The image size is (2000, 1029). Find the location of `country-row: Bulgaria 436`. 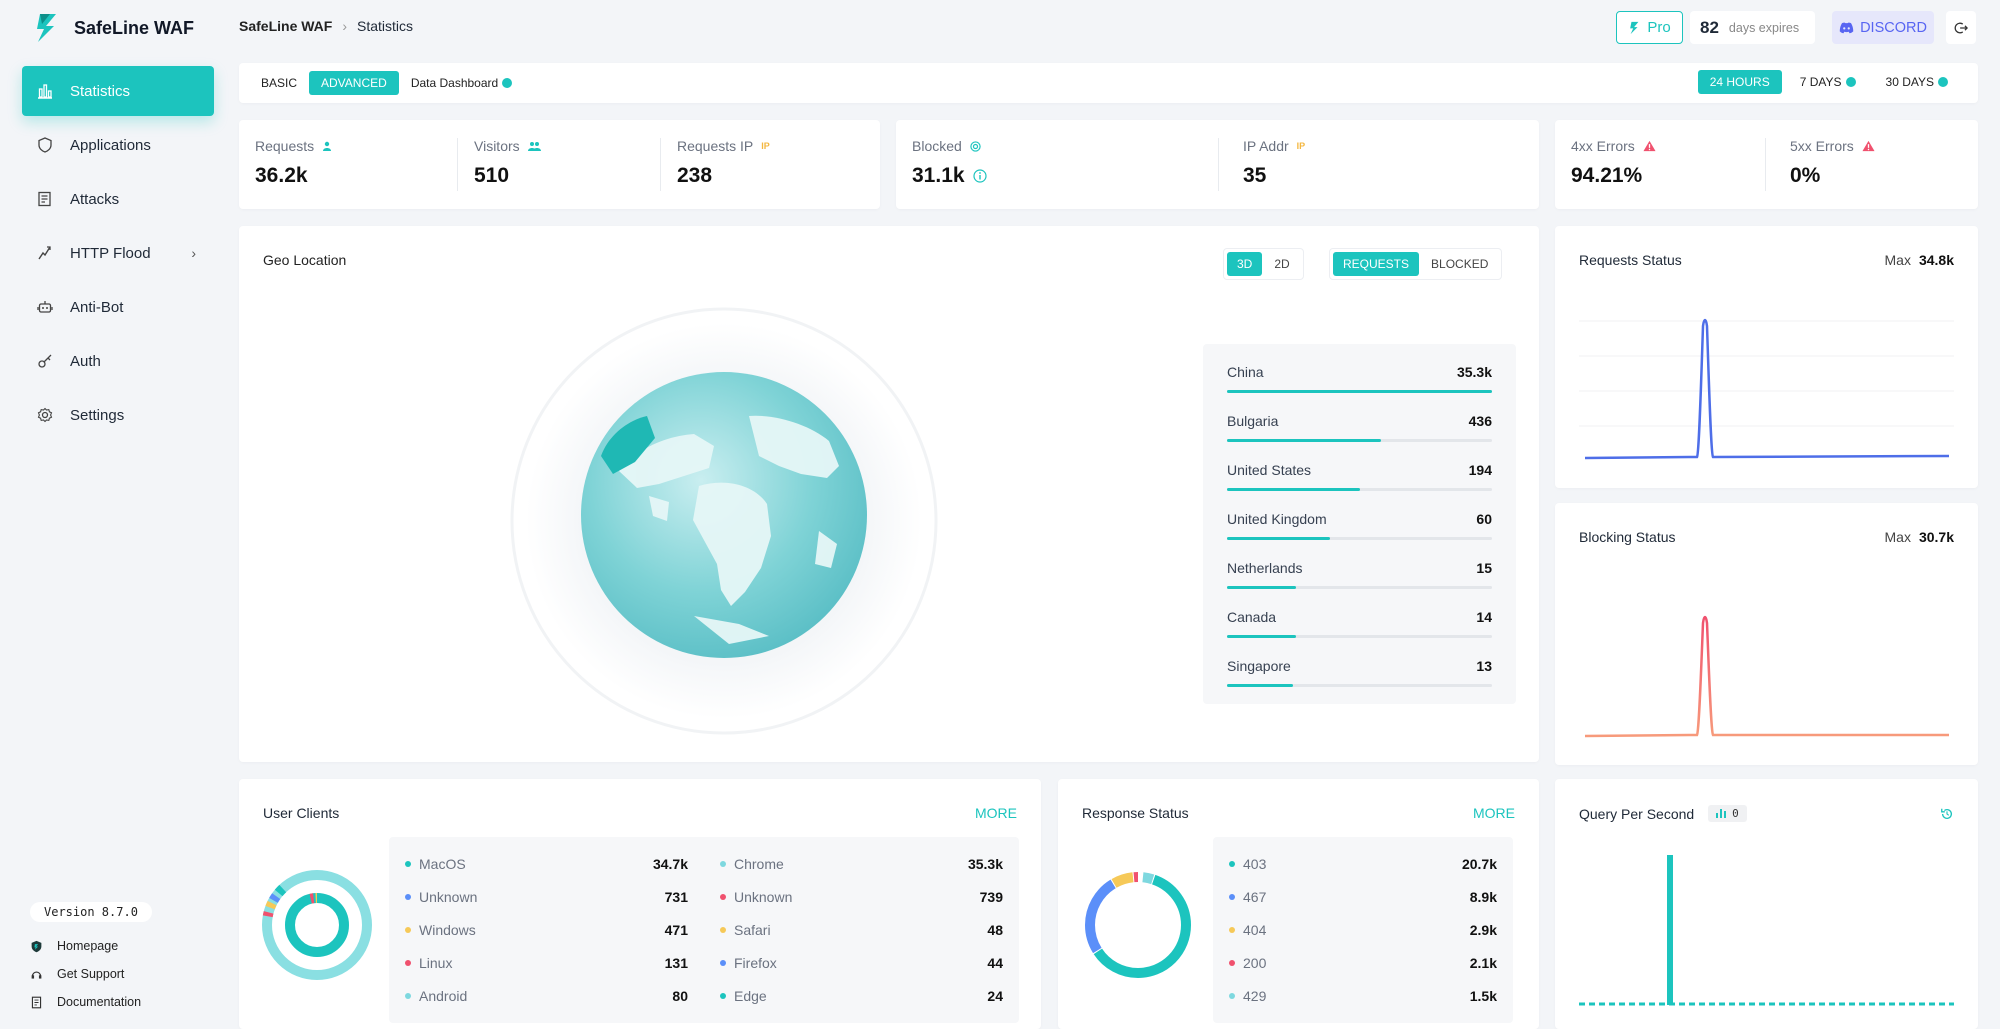

country-row: Bulgaria 436 is located at coordinates (1359, 429).